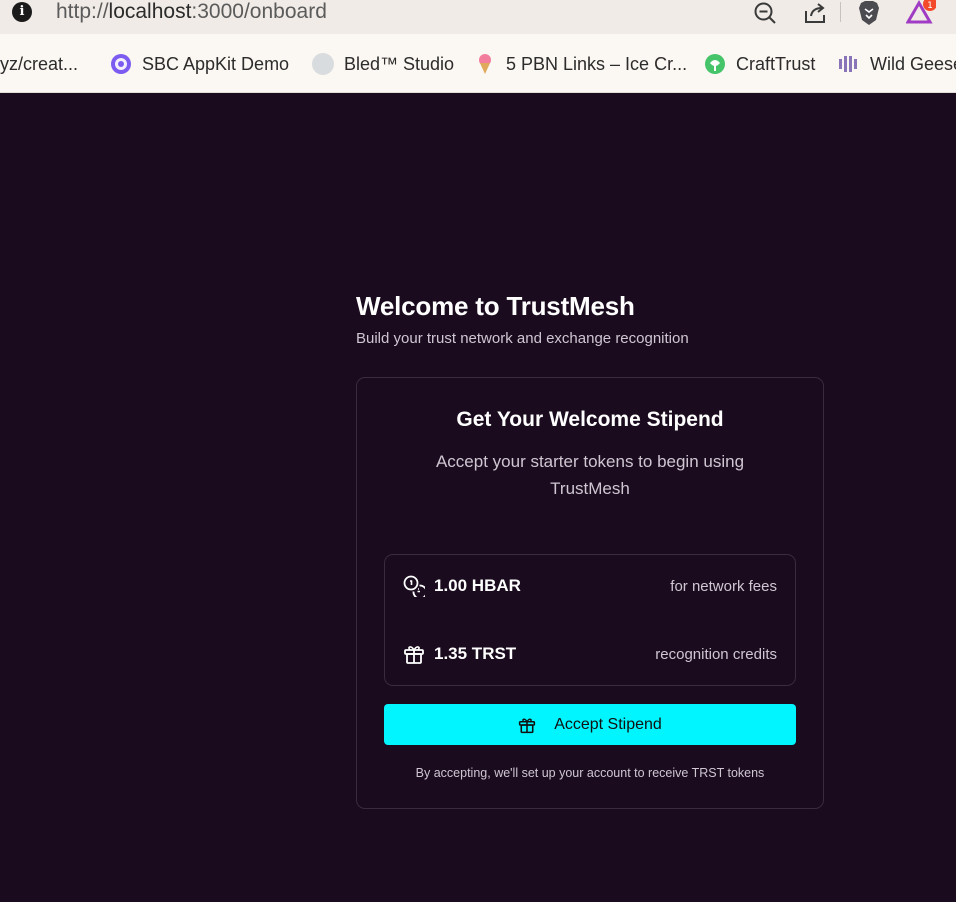  Describe the element at coordinates (765, 13) in the screenshot. I see `zoom-out-icon` at that location.